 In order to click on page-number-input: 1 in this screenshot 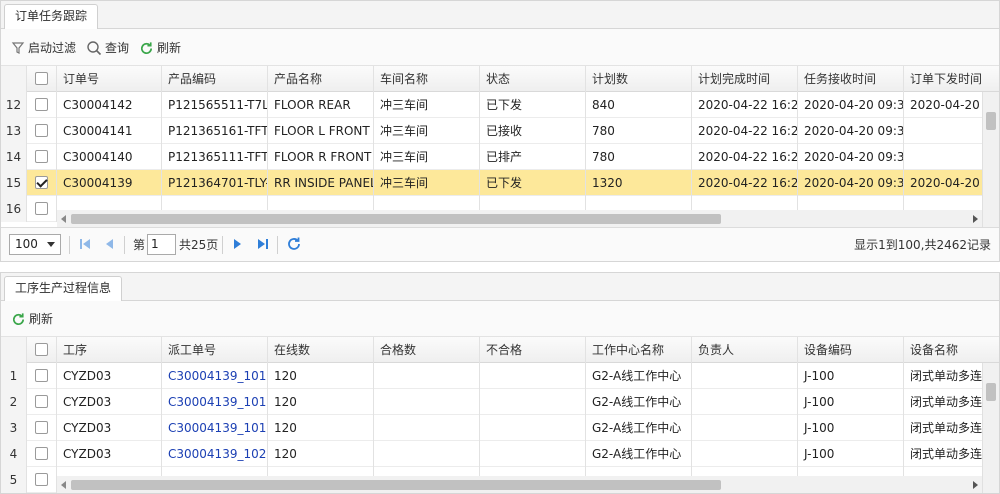, I will do `click(161, 244)`.